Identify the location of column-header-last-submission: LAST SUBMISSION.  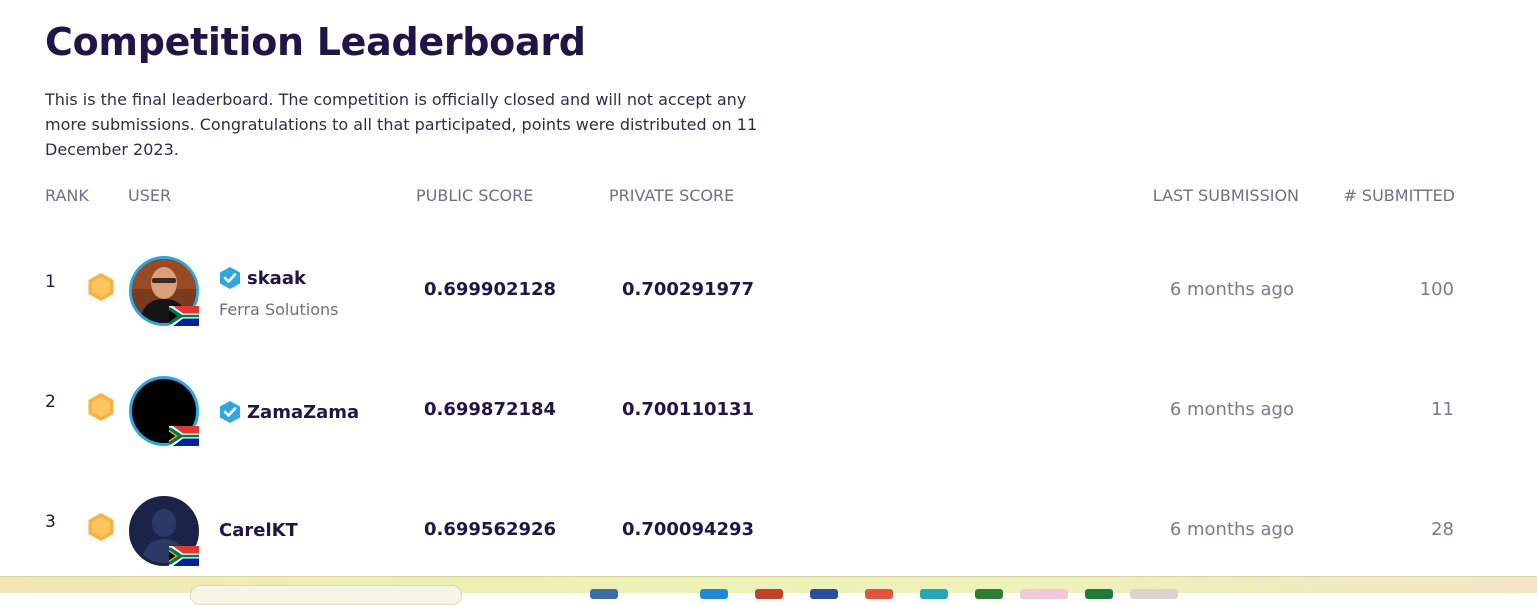
(1225, 195).